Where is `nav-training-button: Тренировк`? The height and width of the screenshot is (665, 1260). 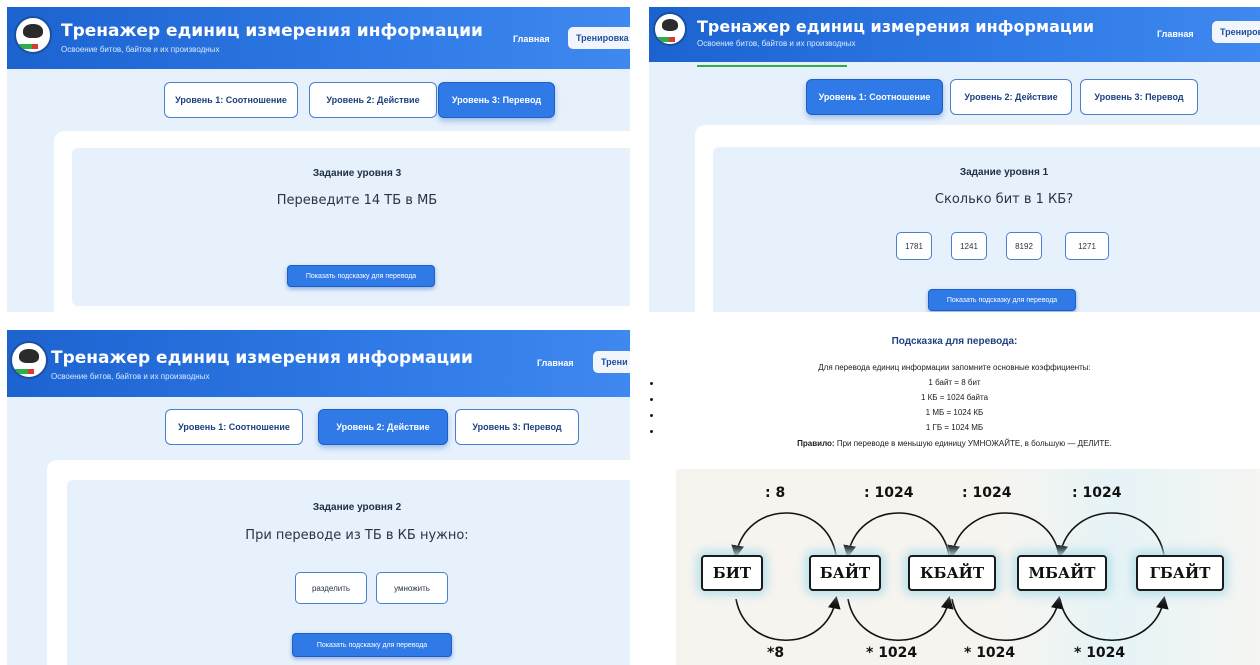
nav-training-button: Тренировк is located at coordinates (1236, 32).